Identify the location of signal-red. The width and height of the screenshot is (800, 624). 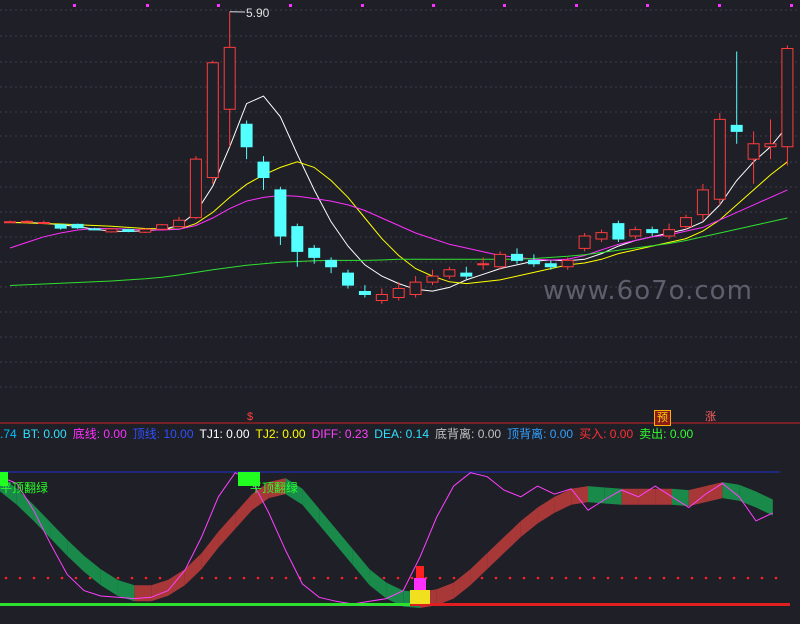
(420, 572).